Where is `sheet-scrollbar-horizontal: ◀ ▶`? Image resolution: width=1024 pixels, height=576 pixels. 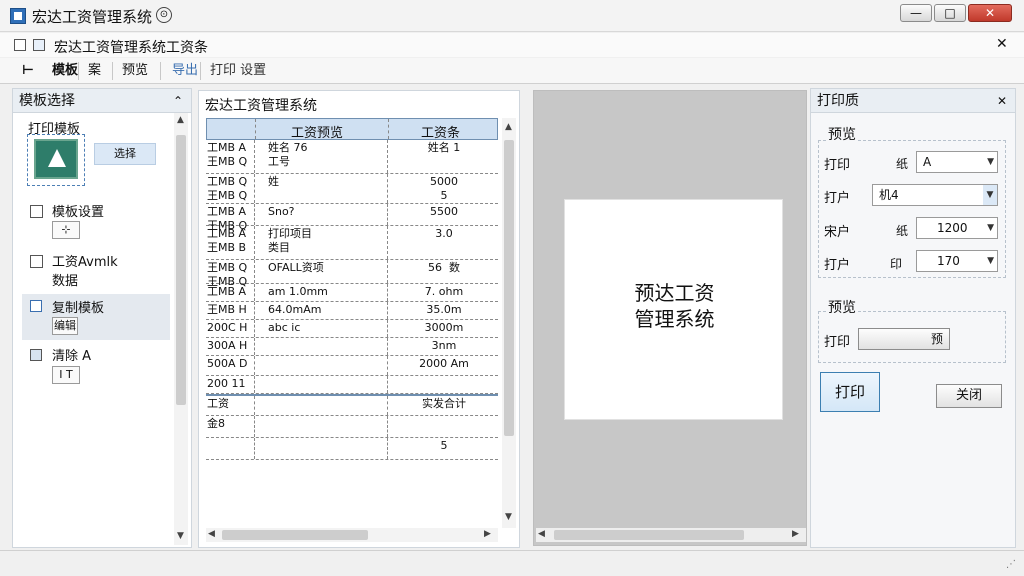
sheet-scrollbar-horizontal: ◀ ▶ is located at coordinates (352, 535).